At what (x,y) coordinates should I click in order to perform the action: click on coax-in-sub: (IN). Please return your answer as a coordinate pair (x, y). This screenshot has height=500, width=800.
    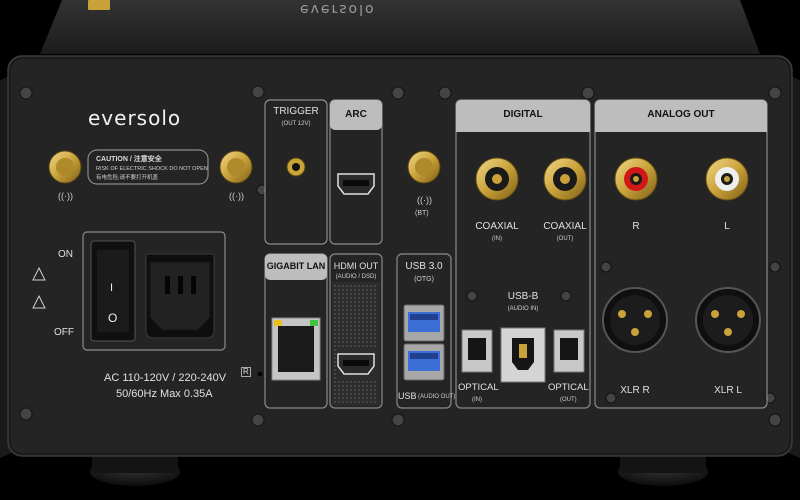
    Looking at the image, I should click on (497, 239).